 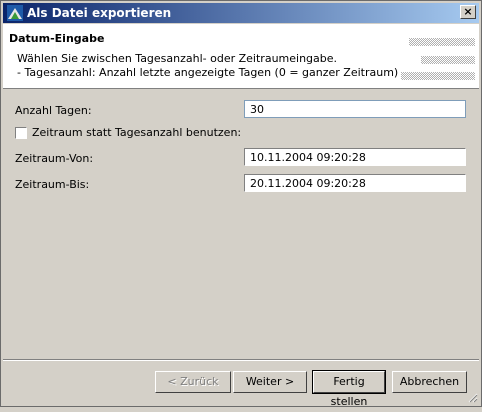 What do you see at coordinates (468, 12) in the screenshot?
I see `close-button: ×` at bounding box center [468, 12].